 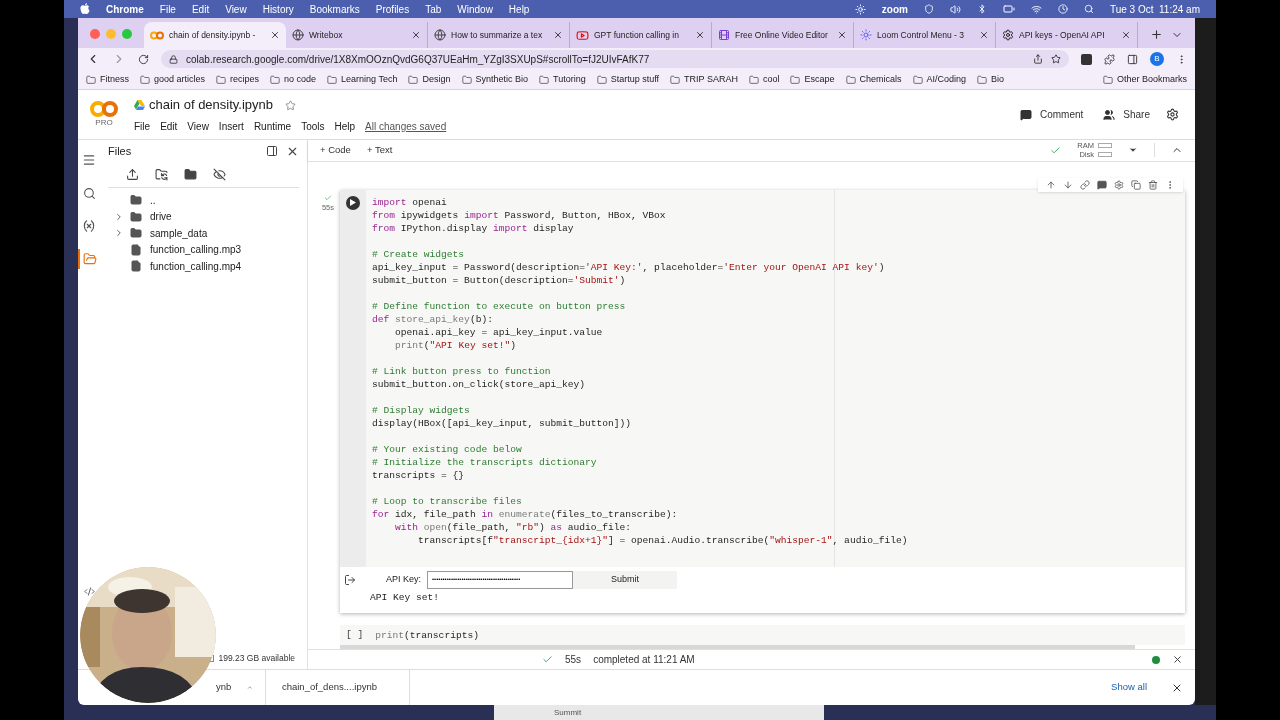 I want to click on bookmark-folder: Startup stuff, so click(x=628, y=79).